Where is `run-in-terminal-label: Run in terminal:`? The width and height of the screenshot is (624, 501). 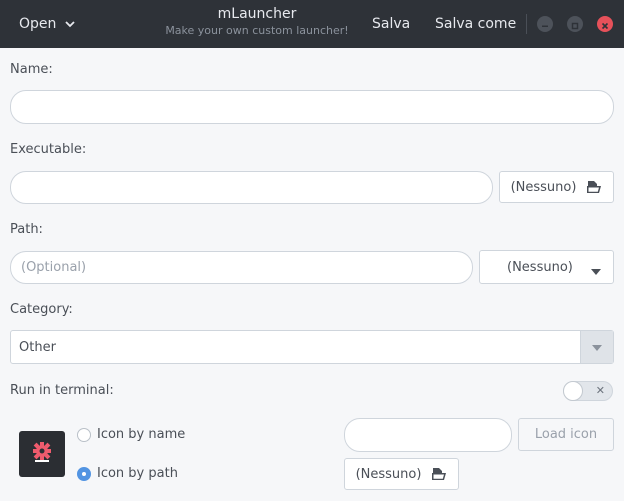 run-in-terminal-label: Run in terminal: is located at coordinates (62, 390).